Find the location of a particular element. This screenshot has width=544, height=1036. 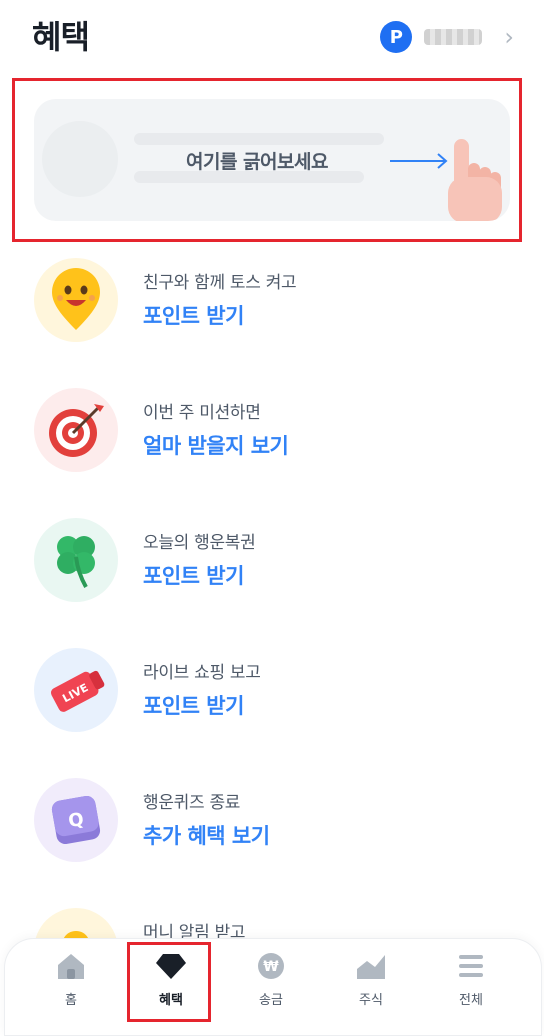

menu-icon is located at coordinates (471, 966).